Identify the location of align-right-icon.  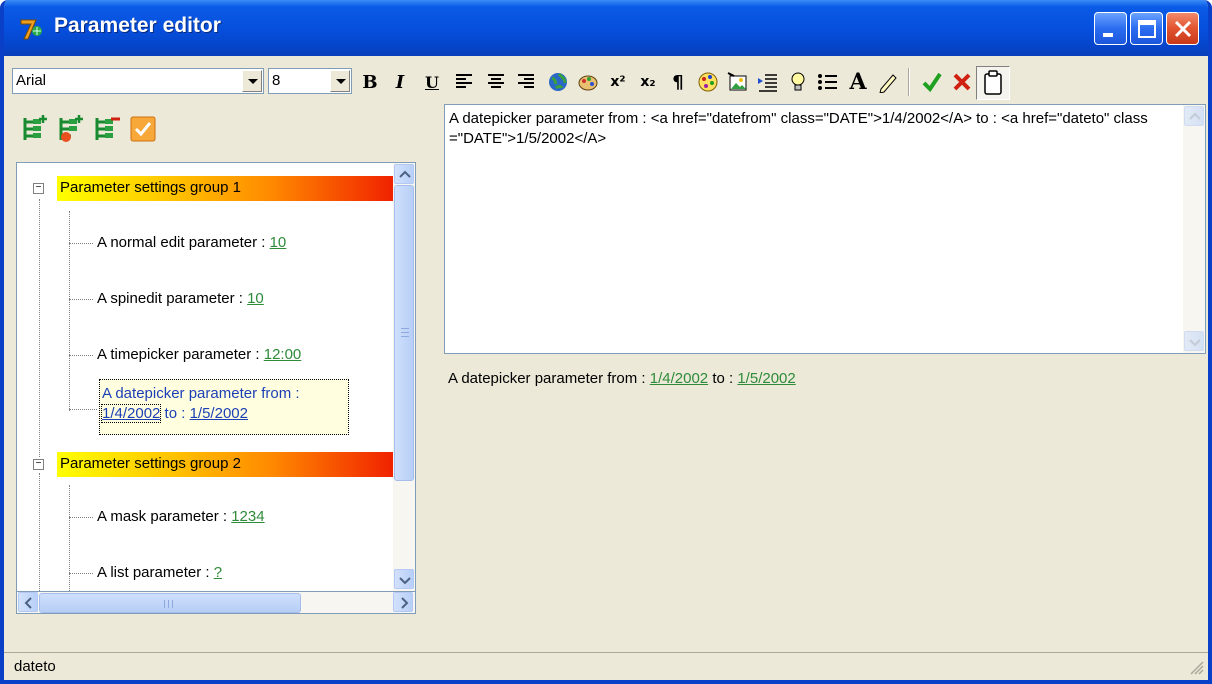
(526, 81).